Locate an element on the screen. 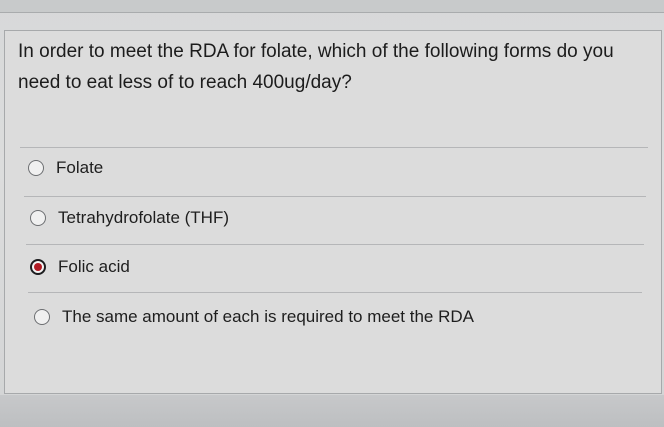 The height and width of the screenshot is (427, 664). option-folate: Folate is located at coordinates (65, 168).